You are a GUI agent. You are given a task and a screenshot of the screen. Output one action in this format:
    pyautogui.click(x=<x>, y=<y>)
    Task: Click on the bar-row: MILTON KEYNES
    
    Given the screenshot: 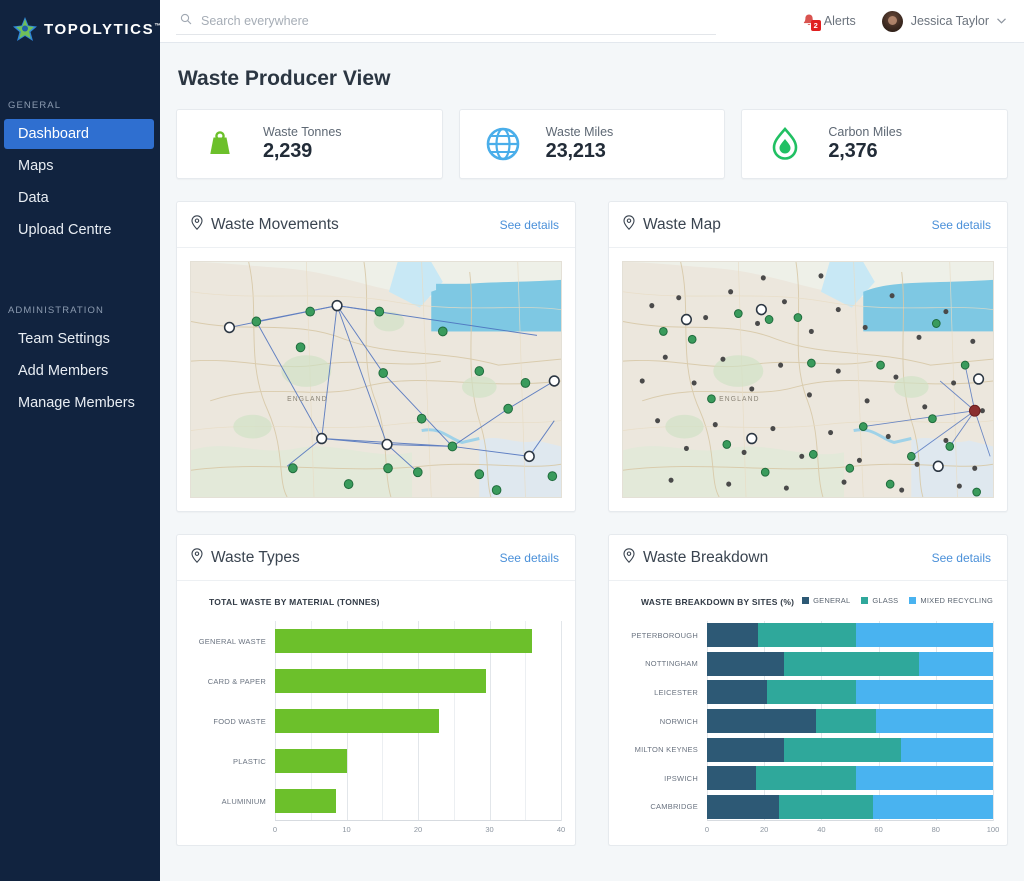 What is the action you would take?
    pyautogui.click(x=808, y=749)
    